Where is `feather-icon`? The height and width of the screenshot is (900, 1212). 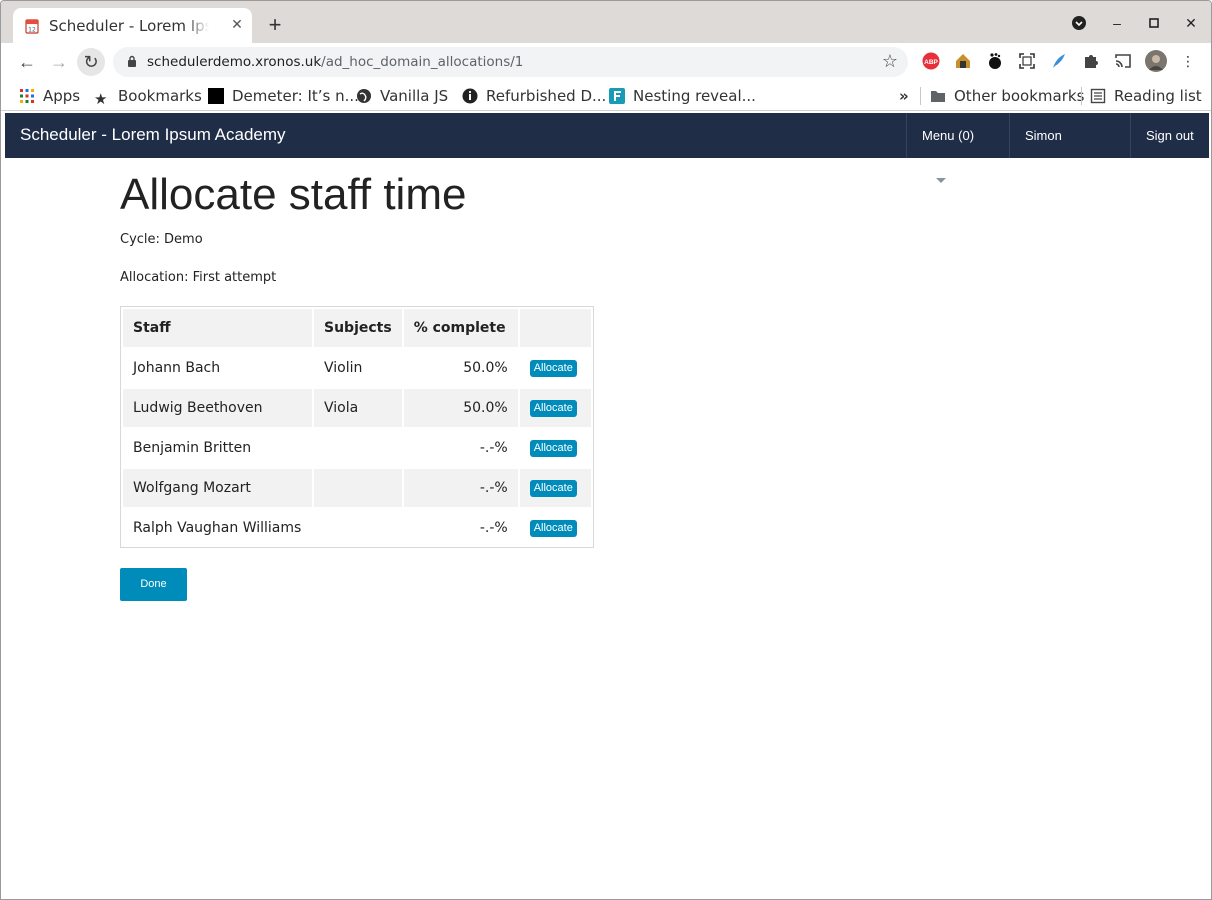
feather-icon is located at coordinates (1059, 61).